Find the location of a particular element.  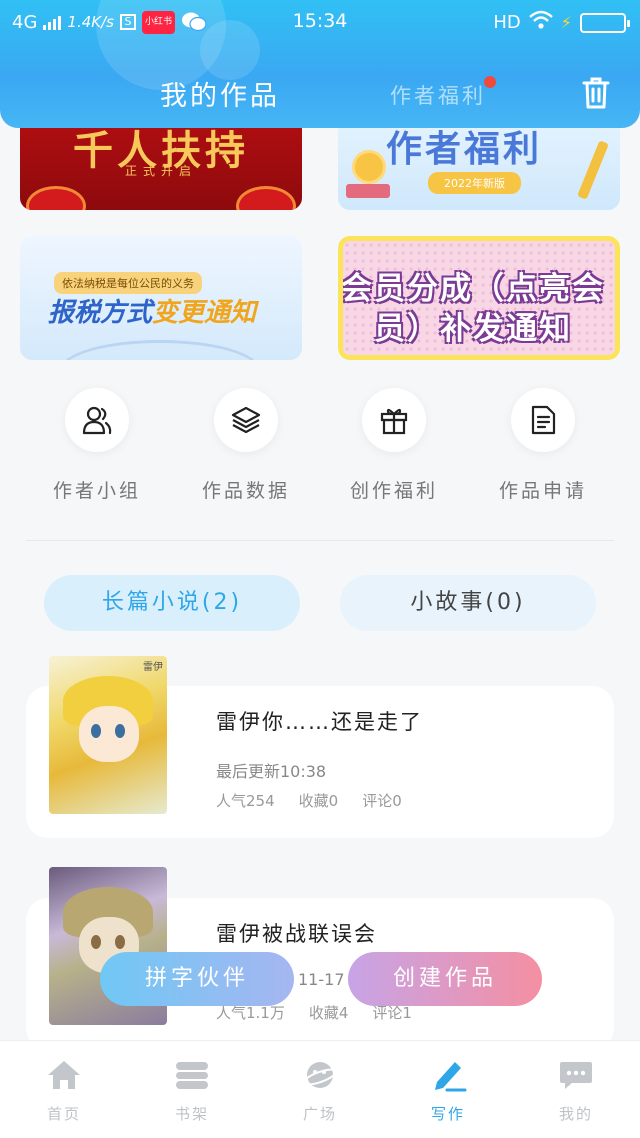

charging-icon: ⚡ is located at coordinates (566, 22).